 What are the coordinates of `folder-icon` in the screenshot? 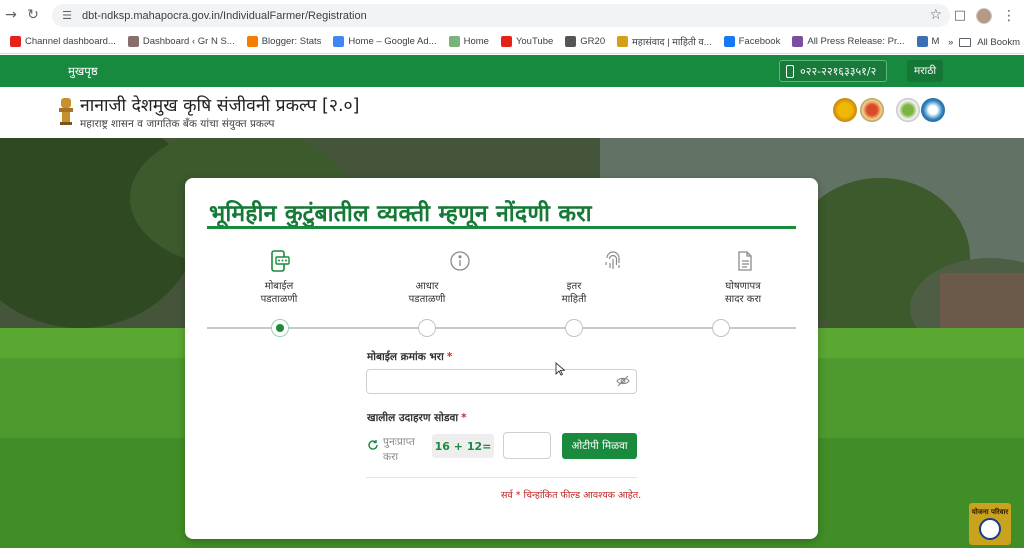 It's located at (965, 42).